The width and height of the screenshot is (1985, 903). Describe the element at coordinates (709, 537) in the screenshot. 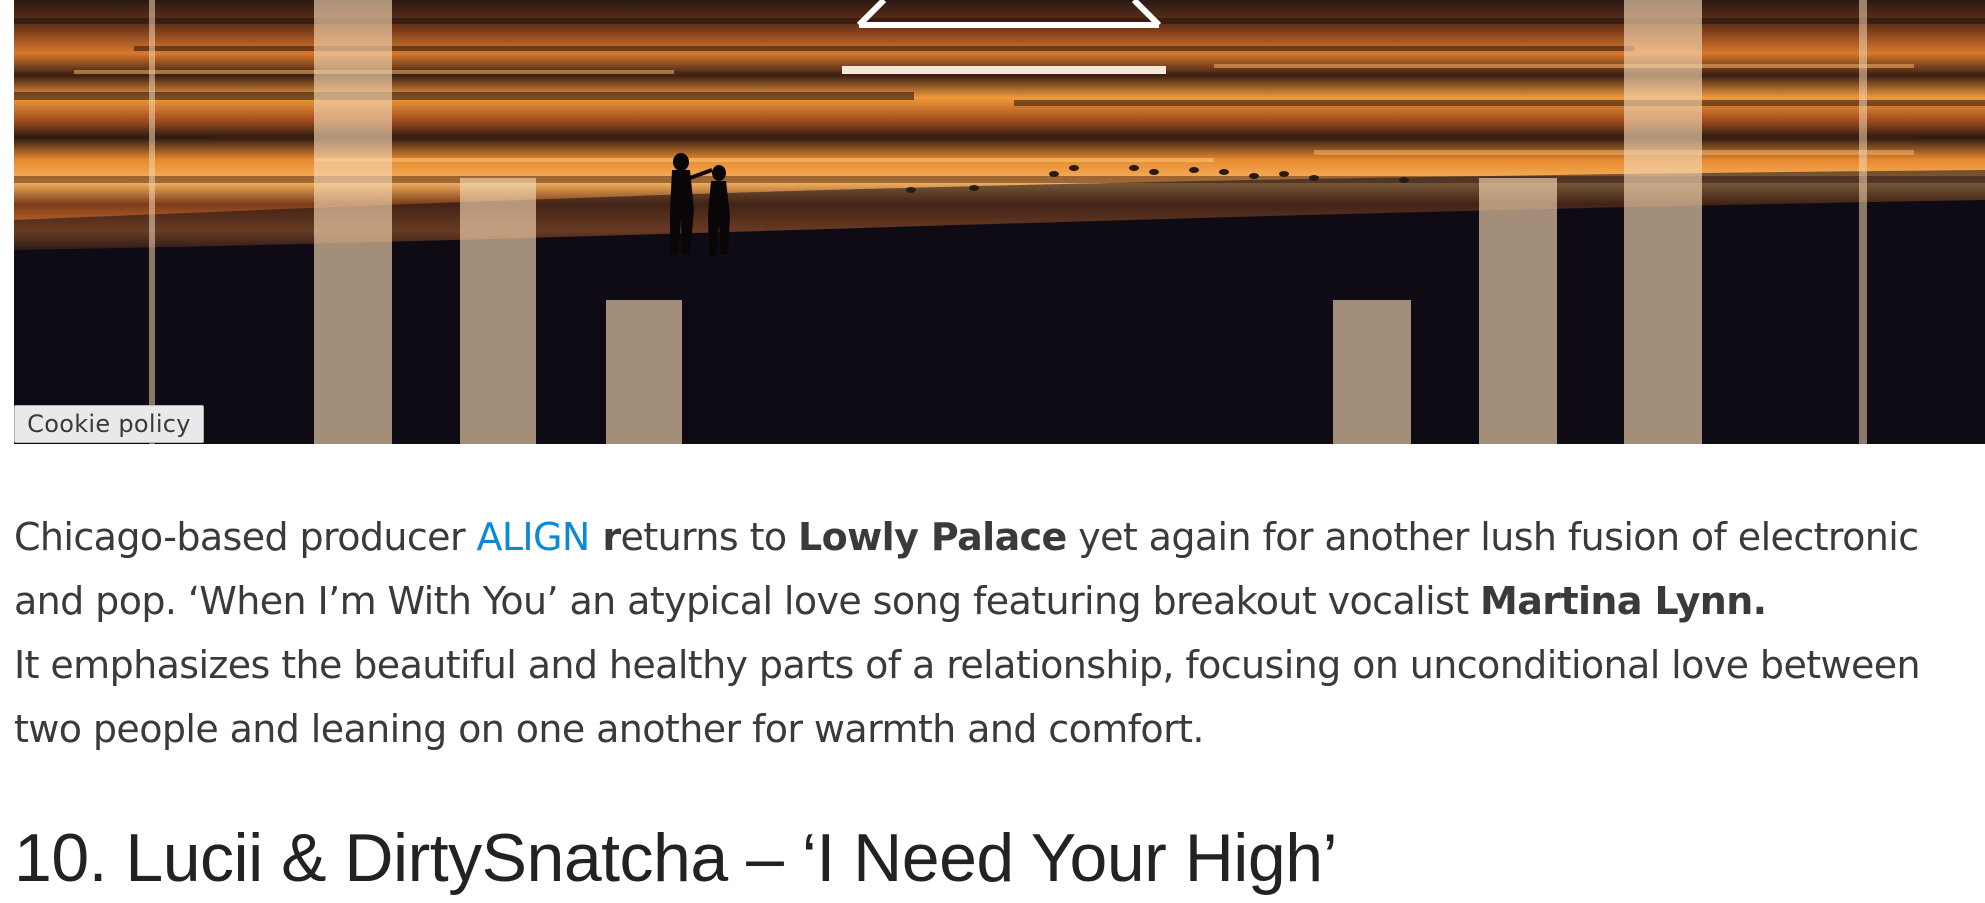

I see `p1-text-2: eturns to` at that location.